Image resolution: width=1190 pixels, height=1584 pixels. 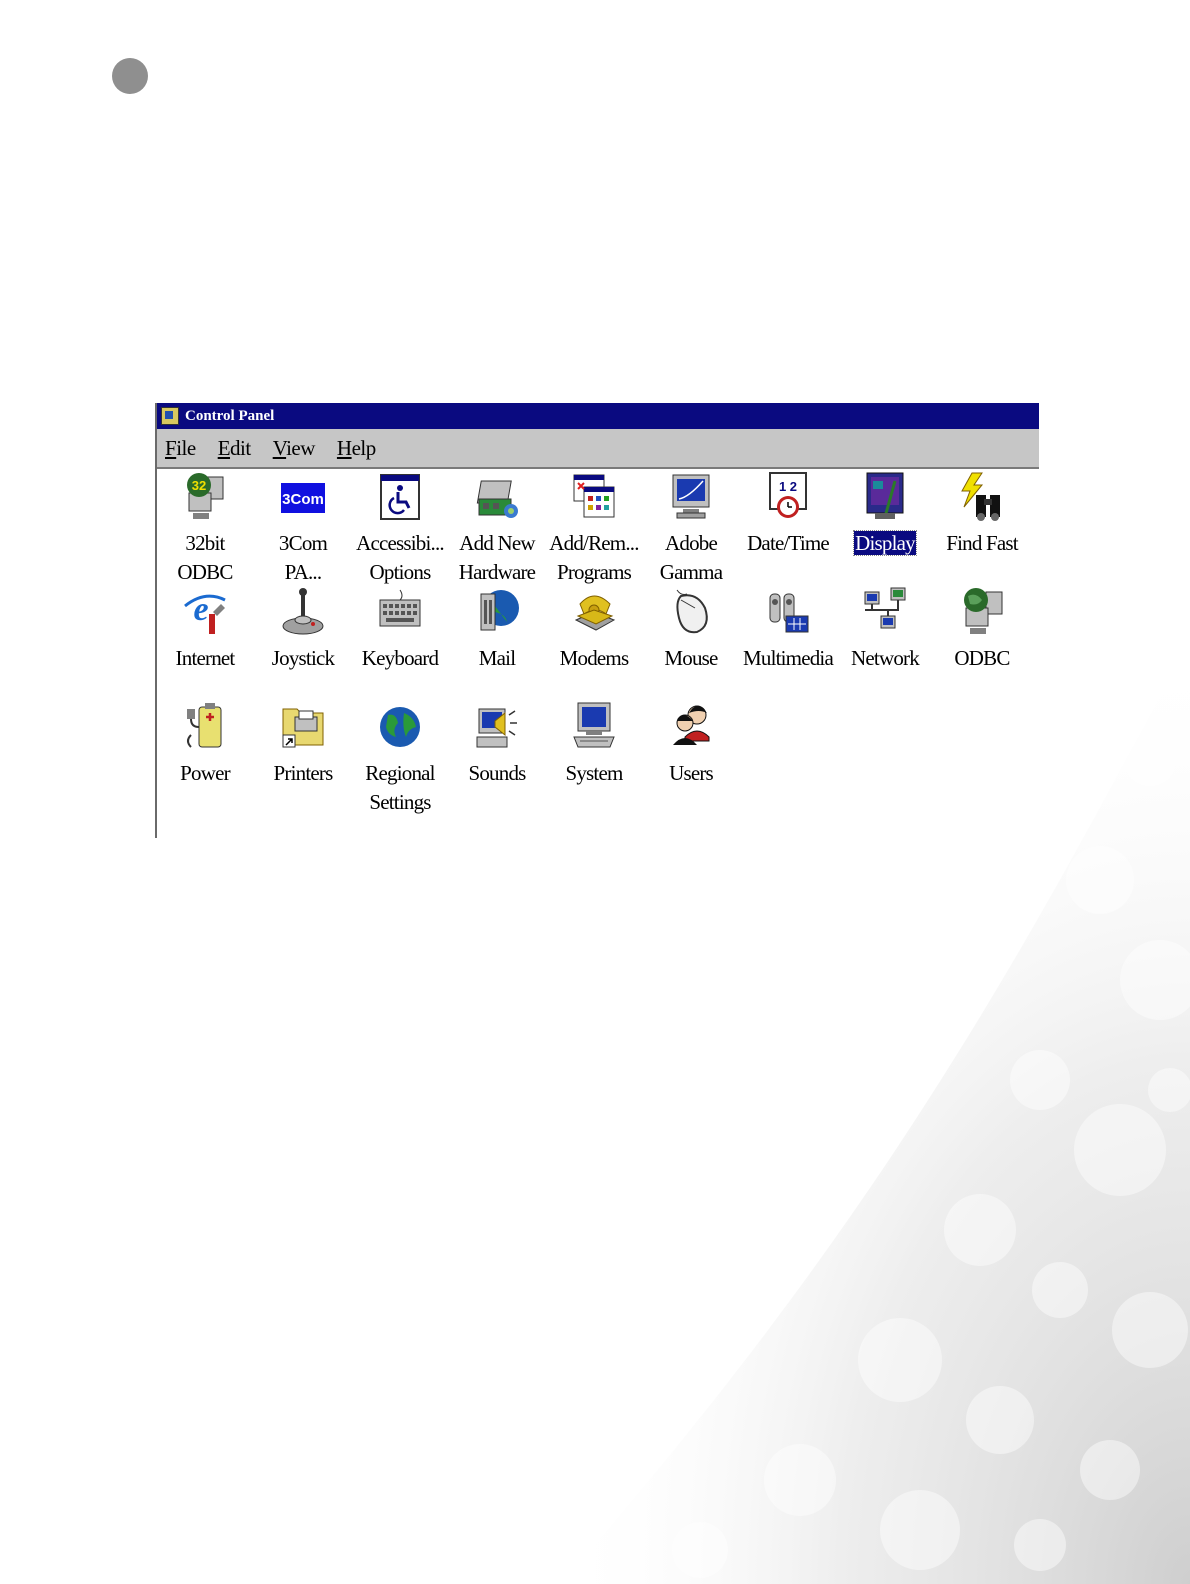 I want to click on icon-label: Keyboard, so click(x=400, y=658).